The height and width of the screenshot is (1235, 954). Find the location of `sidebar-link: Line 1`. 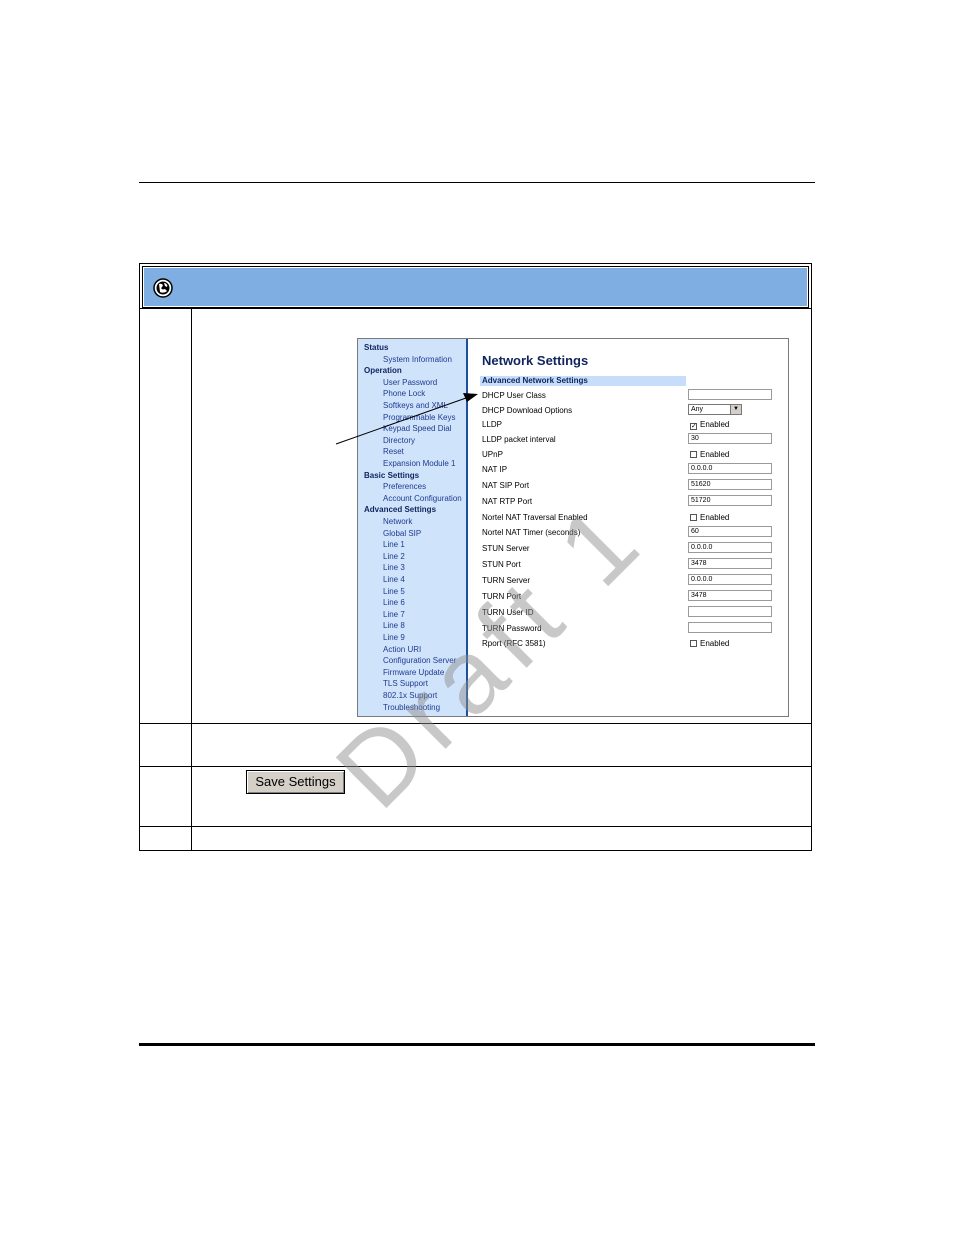

sidebar-link: Line 1 is located at coordinates (394, 545).